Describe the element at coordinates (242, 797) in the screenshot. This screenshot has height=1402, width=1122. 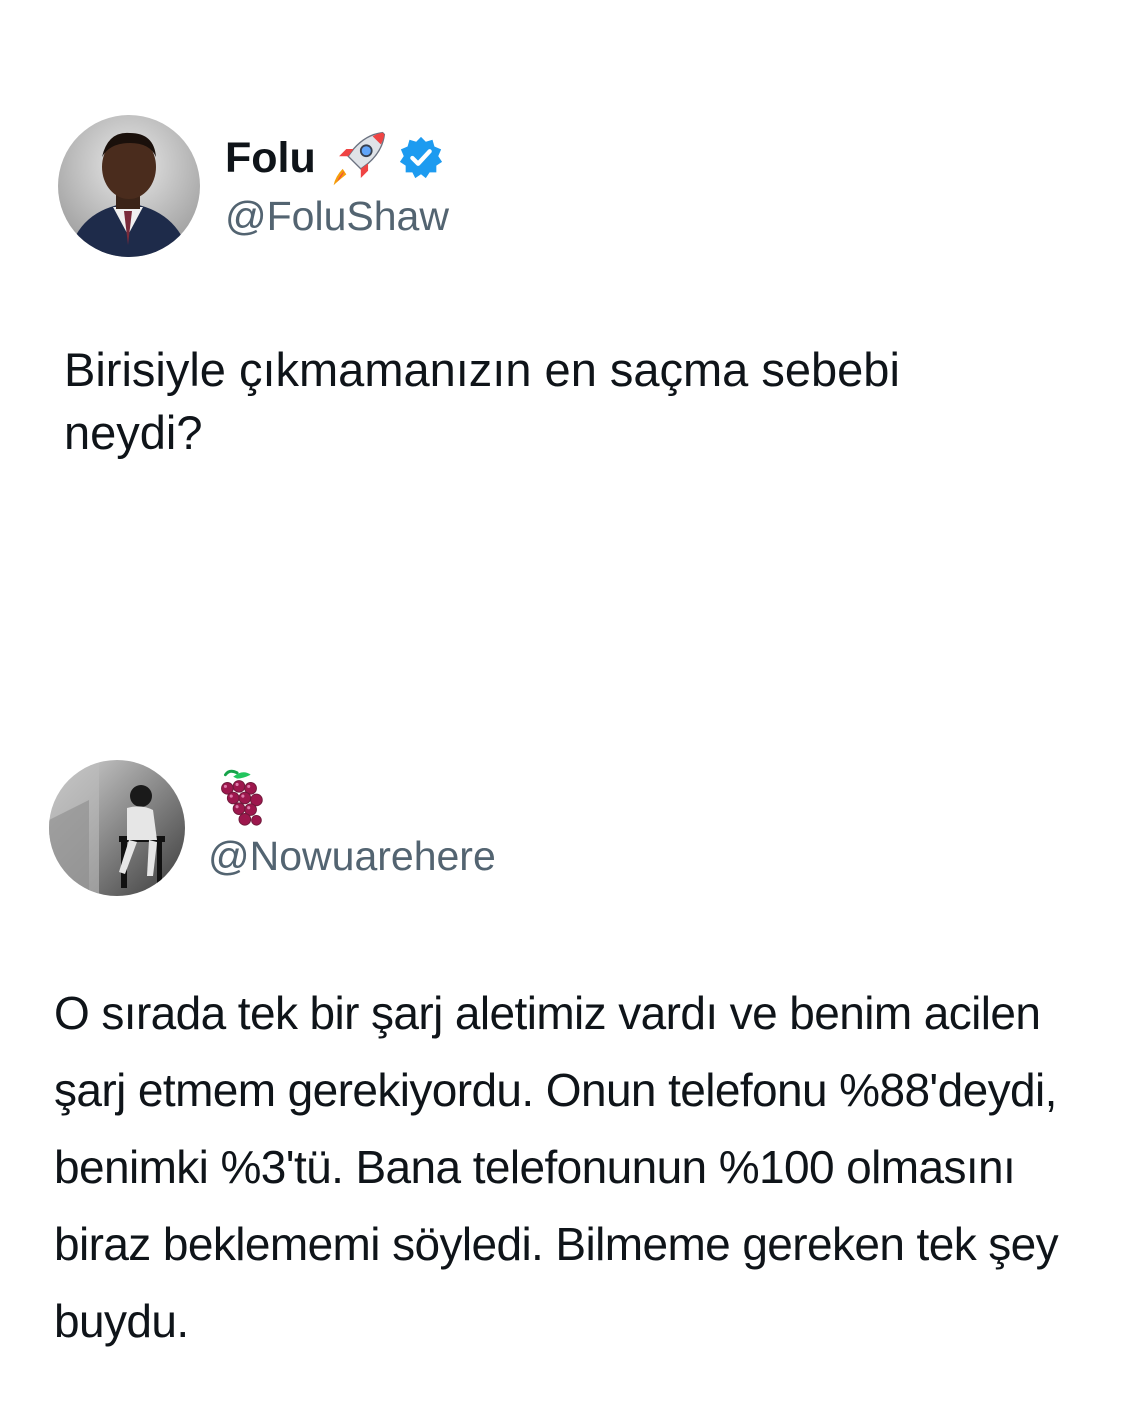
I see `grapes-icon` at that location.